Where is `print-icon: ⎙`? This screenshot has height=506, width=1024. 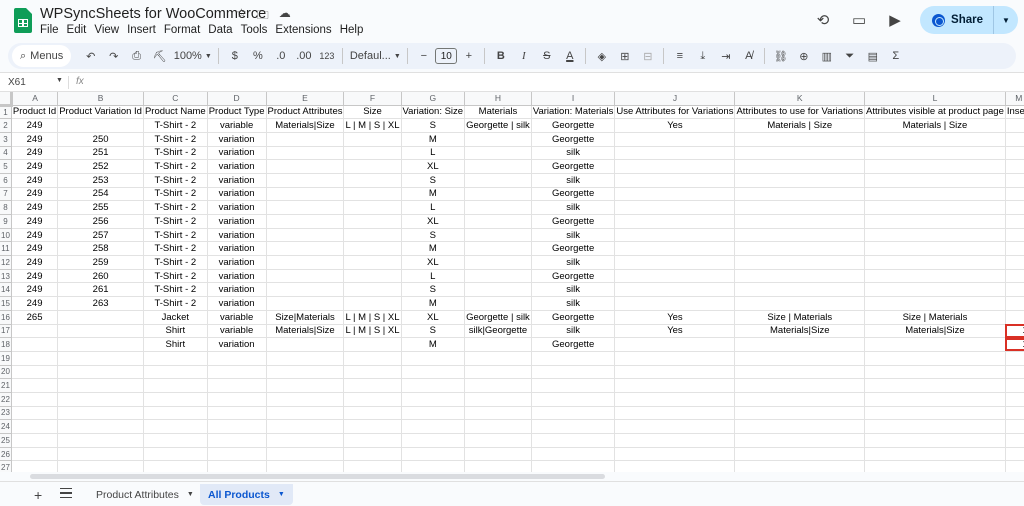 print-icon: ⎙ is located at coordinates (137, 56).